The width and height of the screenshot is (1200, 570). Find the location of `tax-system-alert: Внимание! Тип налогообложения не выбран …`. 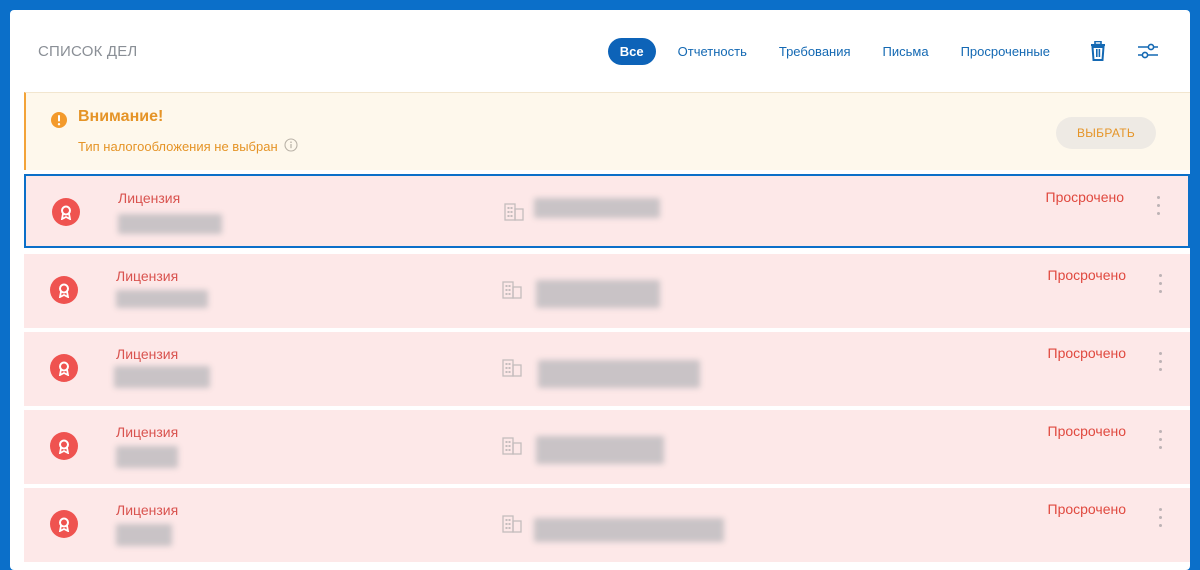

tax-system-alert: Внимание! Тип налогообложения не выбран … is located at coordinates (607, 131).